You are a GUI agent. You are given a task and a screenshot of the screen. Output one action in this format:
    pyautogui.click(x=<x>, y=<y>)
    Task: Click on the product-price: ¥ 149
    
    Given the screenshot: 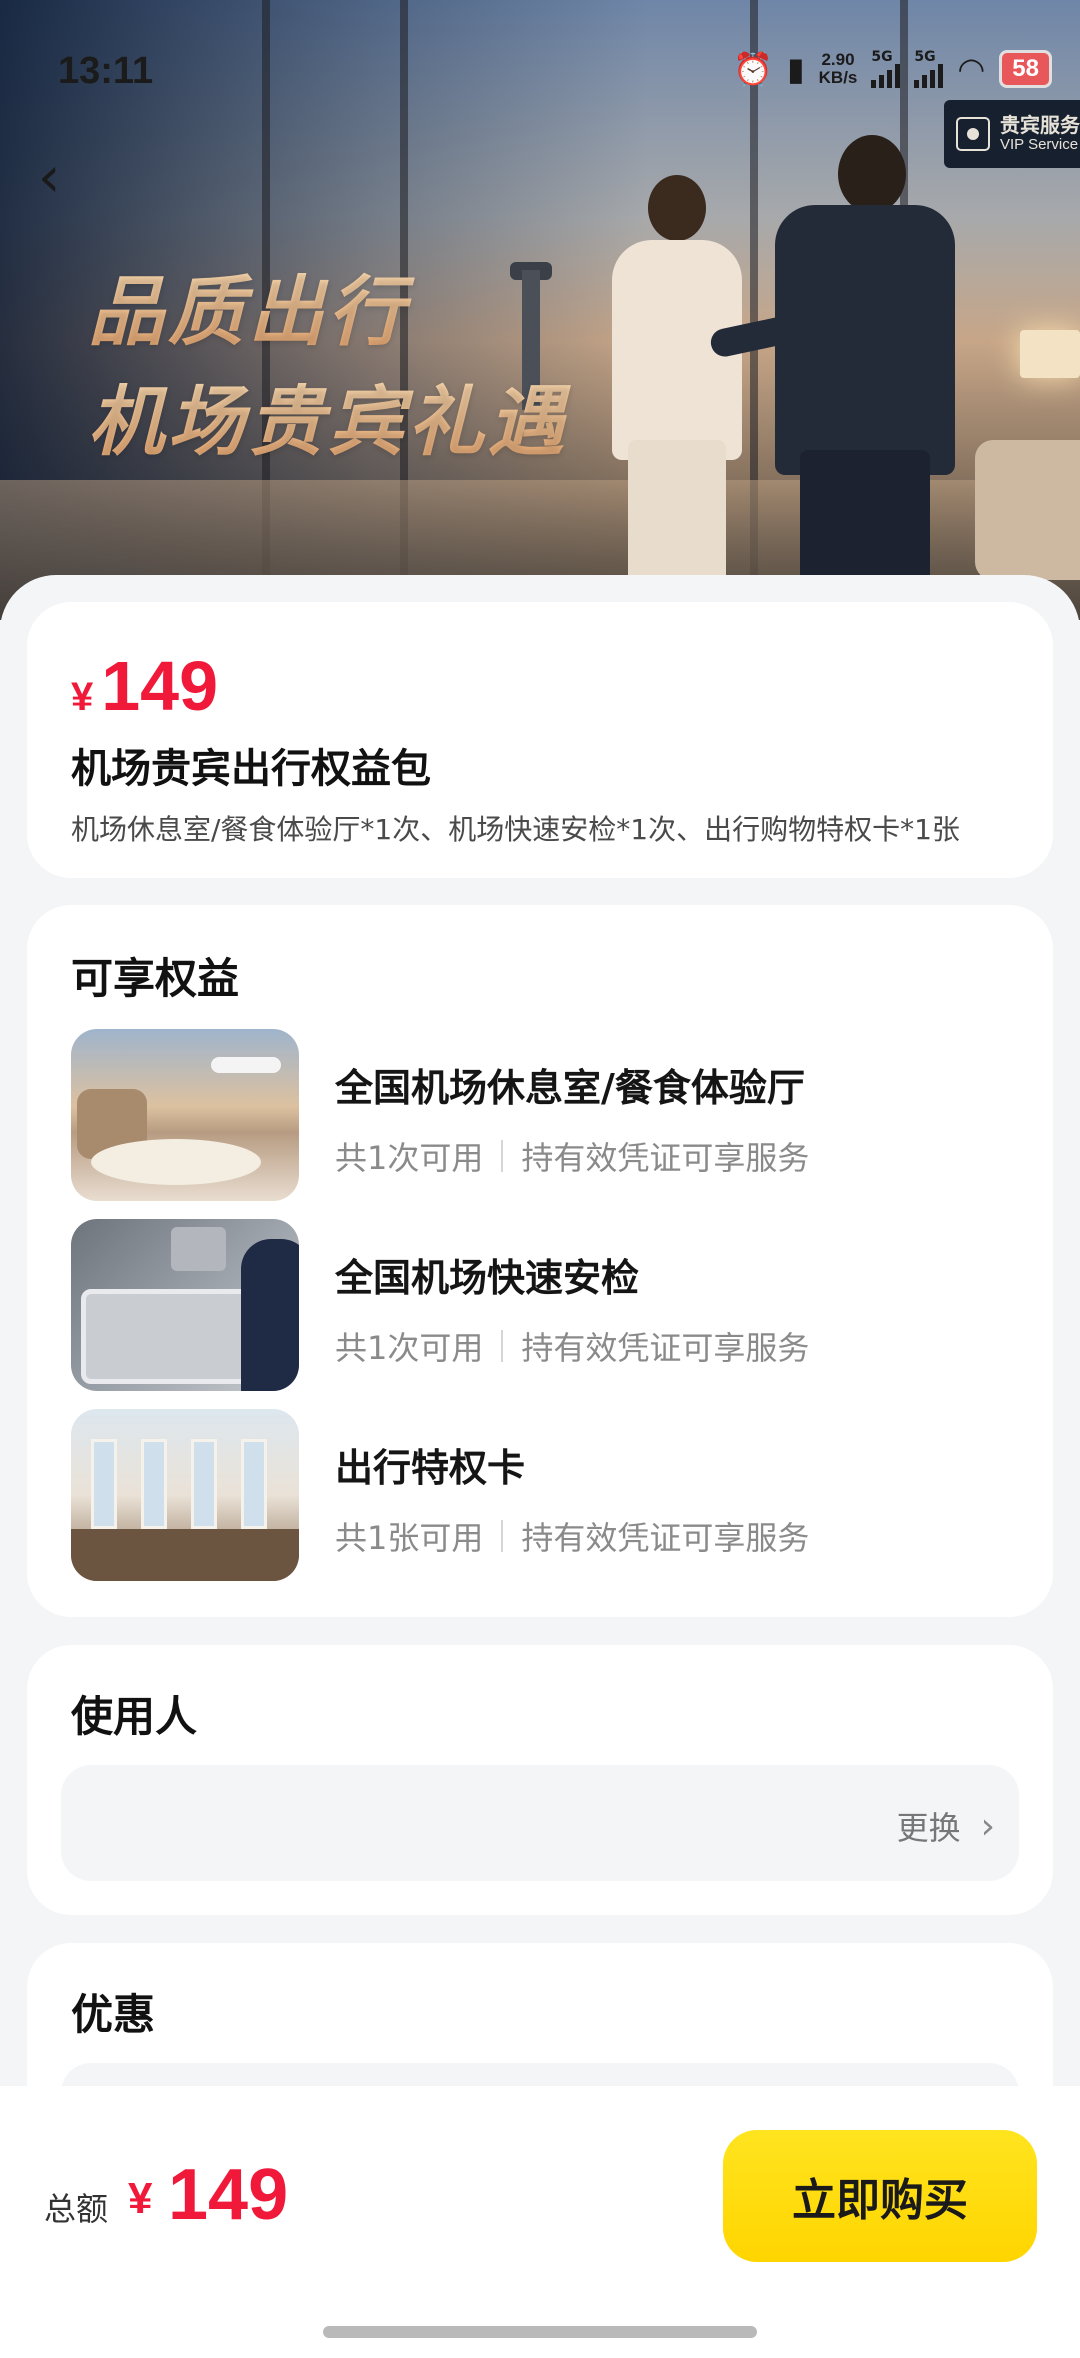 What is the action you would take?
    pyautogui.click(x=144, y=686)
    